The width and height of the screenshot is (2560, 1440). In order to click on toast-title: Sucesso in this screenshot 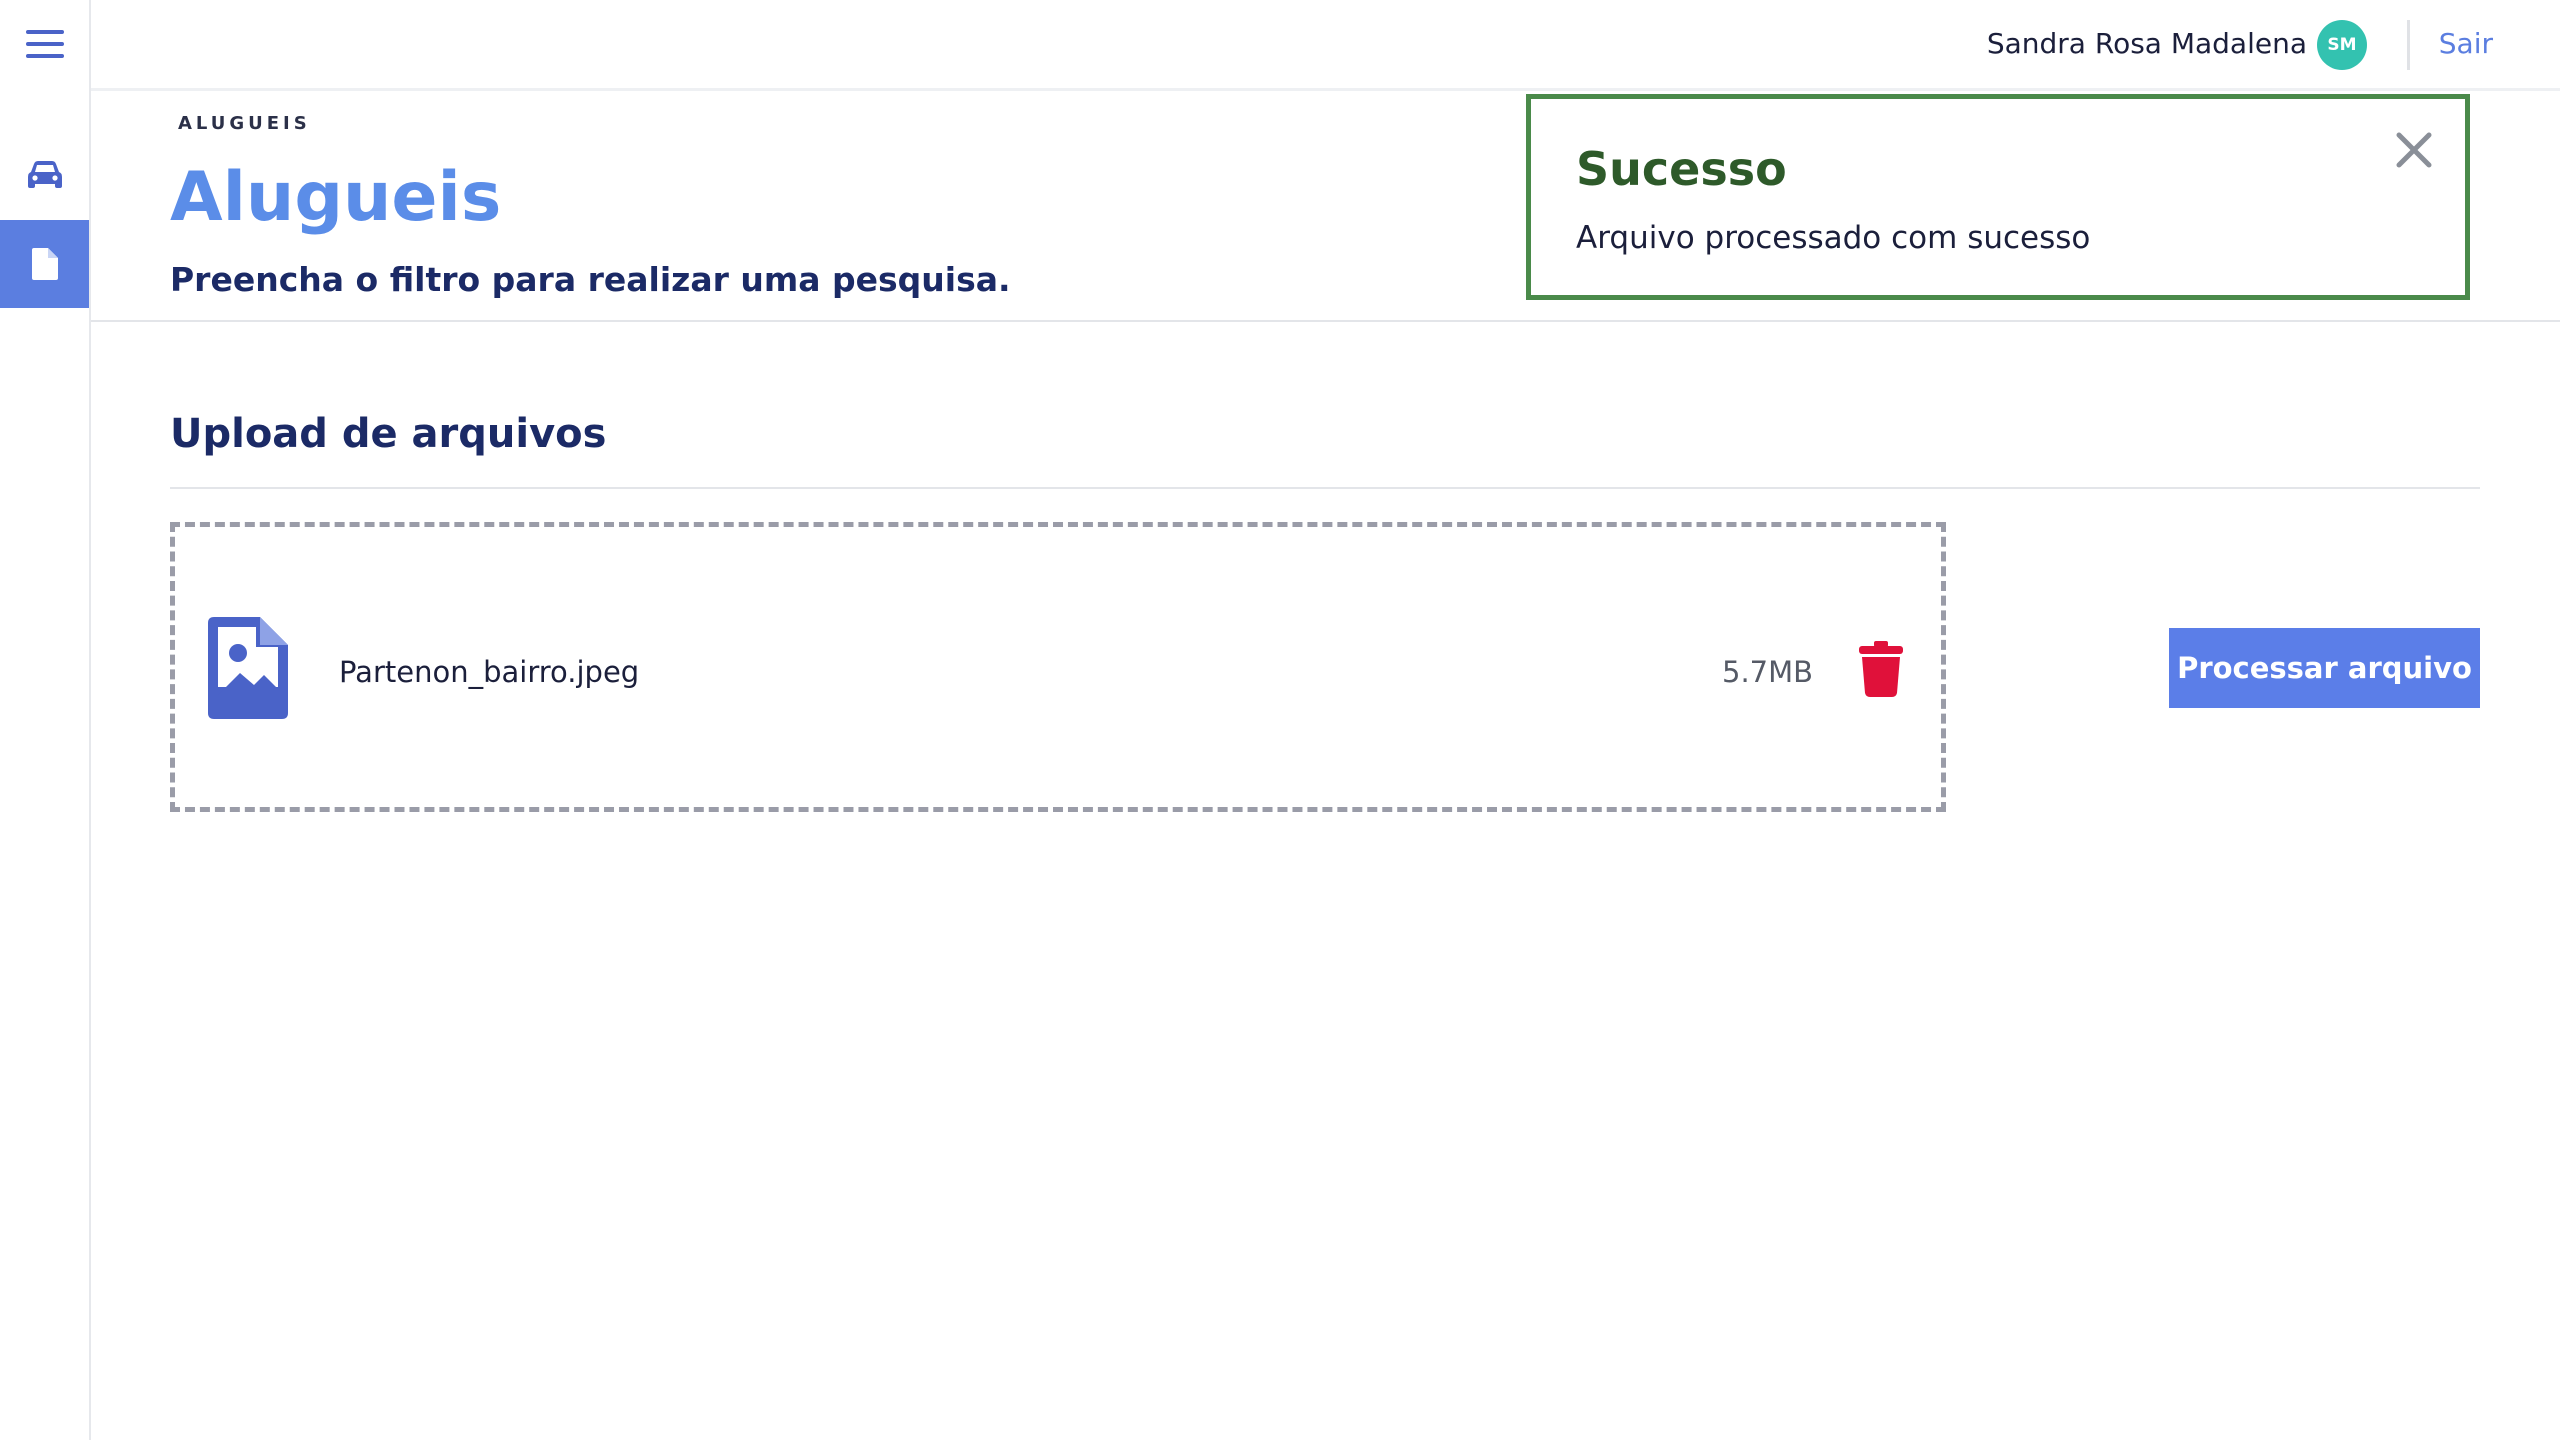, I will do `click(1681, 169)`.